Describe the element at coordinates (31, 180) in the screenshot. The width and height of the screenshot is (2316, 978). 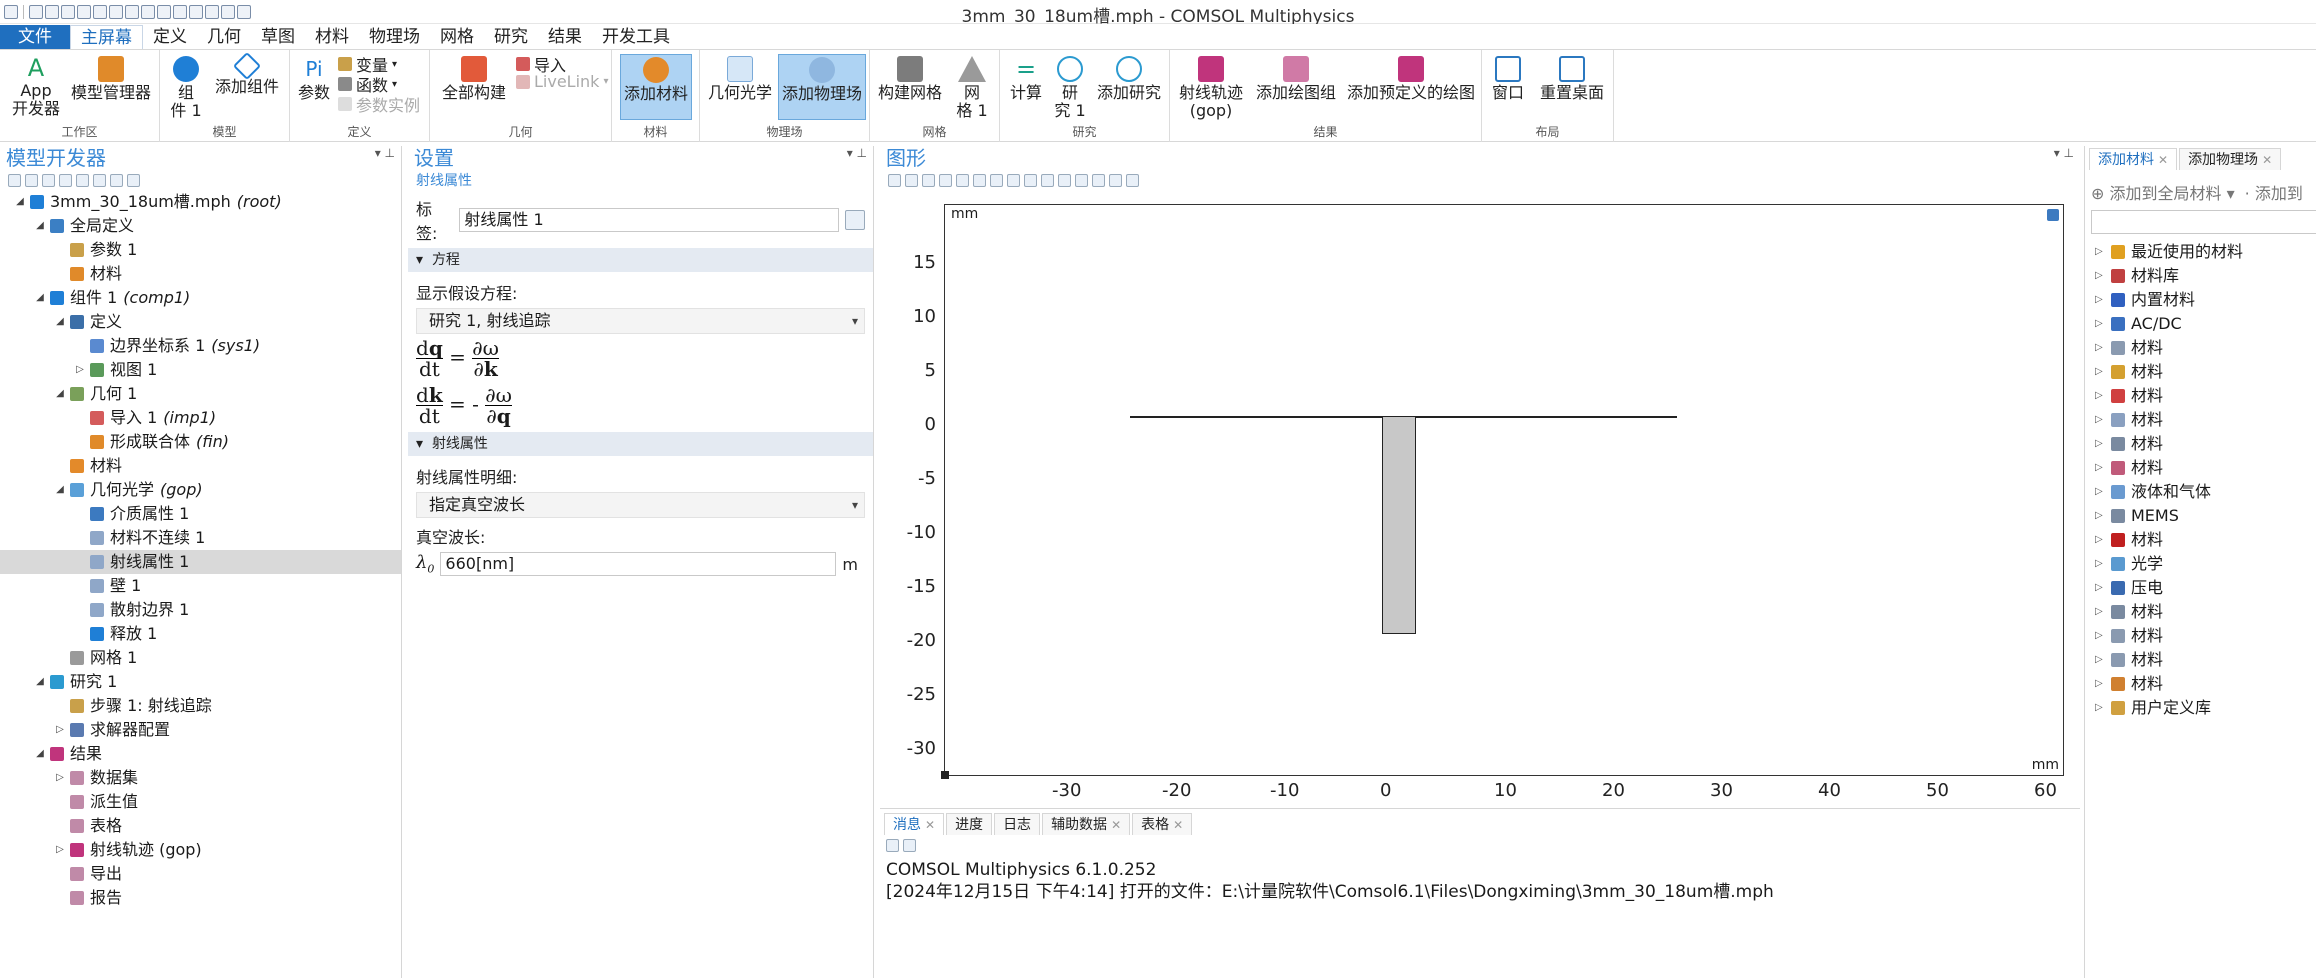
I see `forward-icon` at that location.